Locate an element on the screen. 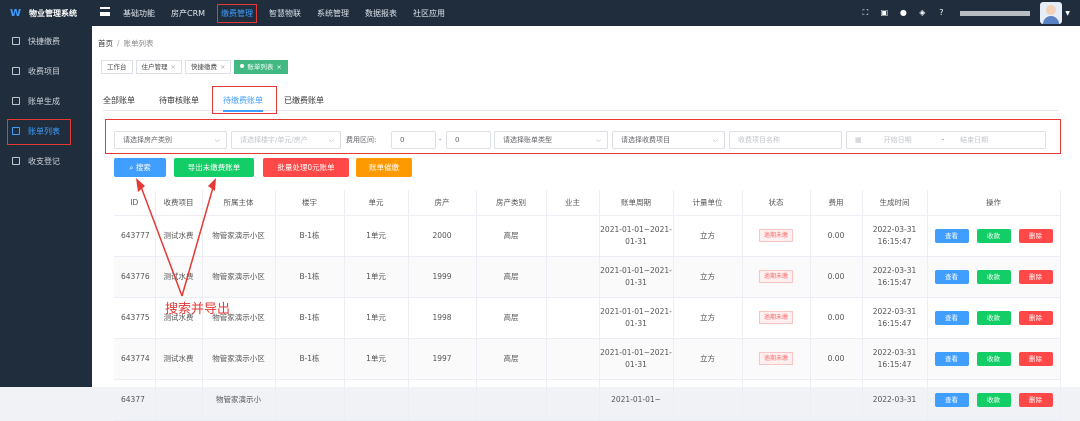 Image resolution: width=1080 pixels, height=421 pixels. breadcrumb-home: 首页 is located at coordinates (105, 43).